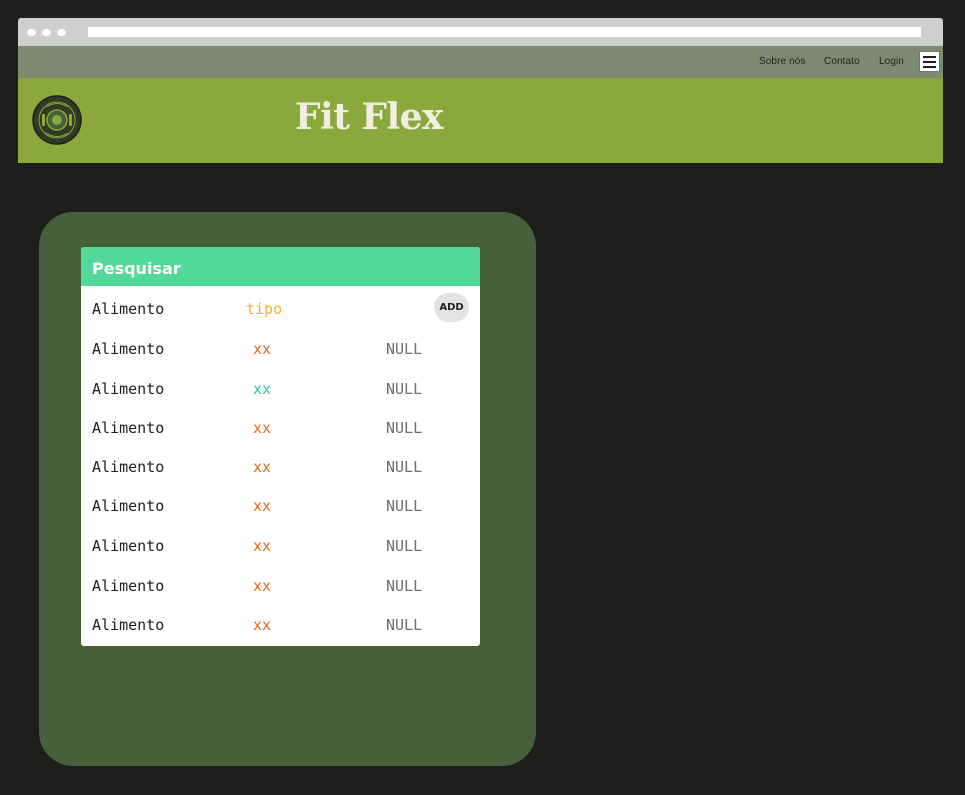 This screenshot has height=795, width=965. Describe the element at coordinates (929, 61) in the screenshot. I see `hamburger-menu-icon` at that location.